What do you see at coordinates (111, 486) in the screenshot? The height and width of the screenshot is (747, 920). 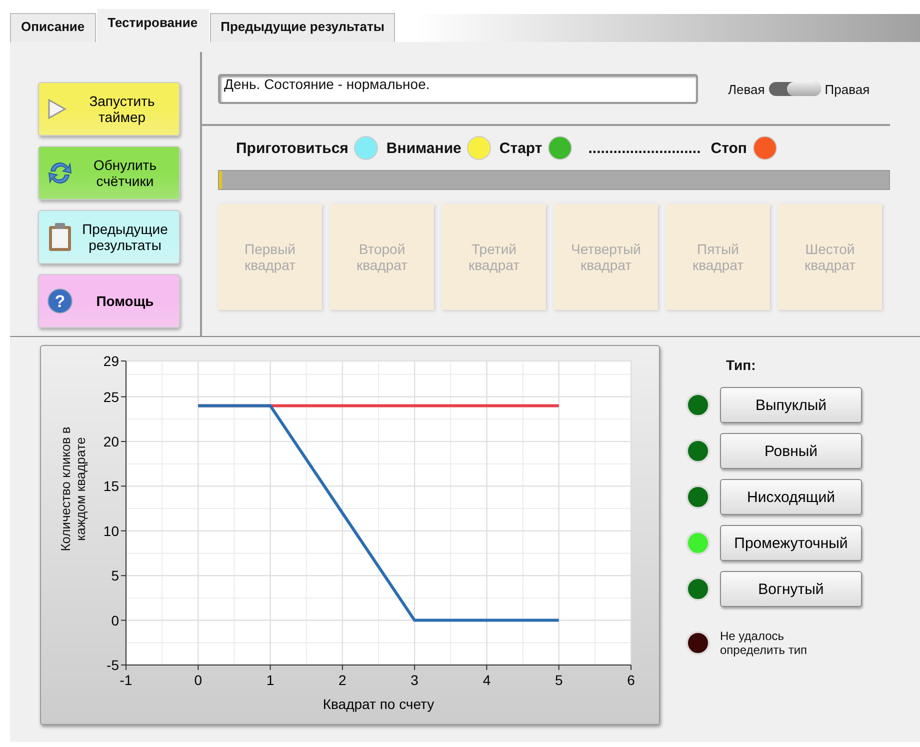 I see `y-tick-label: 15` at bounding box center [111, 486].